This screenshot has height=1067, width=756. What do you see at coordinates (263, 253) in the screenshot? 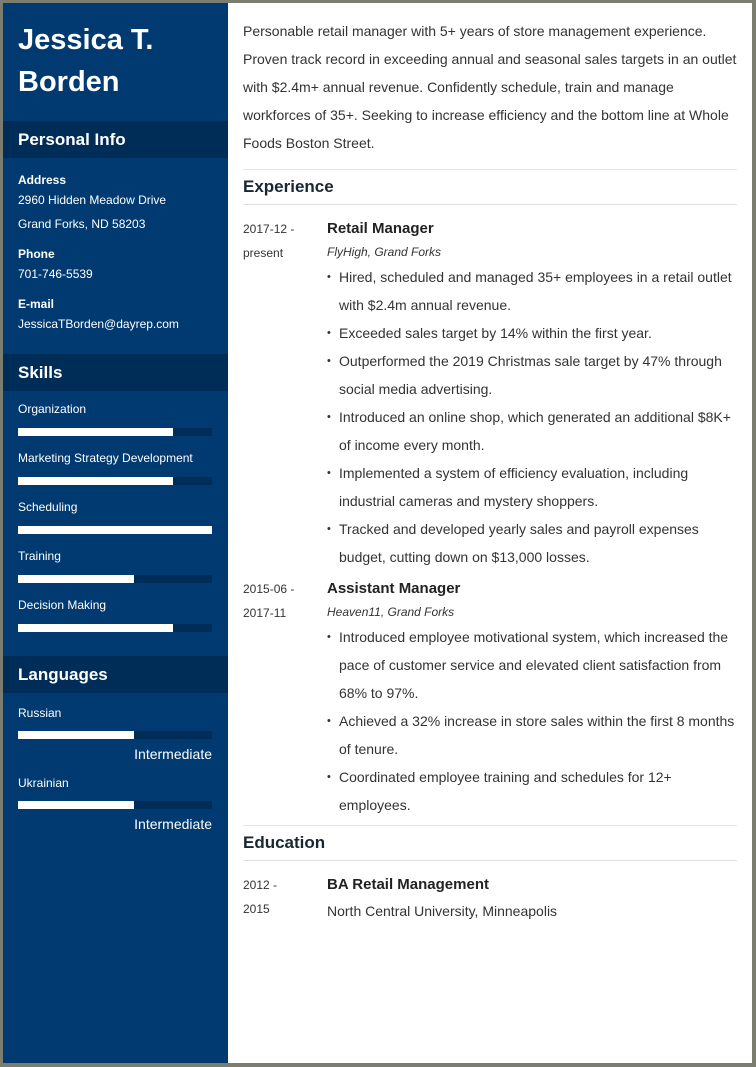
I see `job-date-end: present` at bounding box center [263, 253].